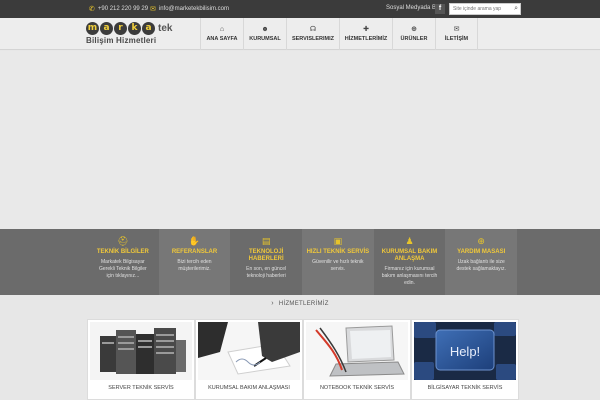  I want to click on phone-icon: ✆, so click(92, 9).